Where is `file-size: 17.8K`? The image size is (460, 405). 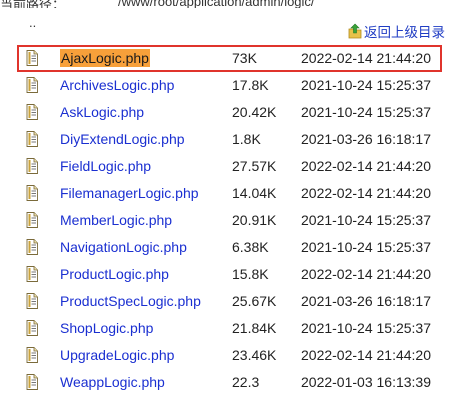 file-size: 17.8K is located at coordinates (250, 85).